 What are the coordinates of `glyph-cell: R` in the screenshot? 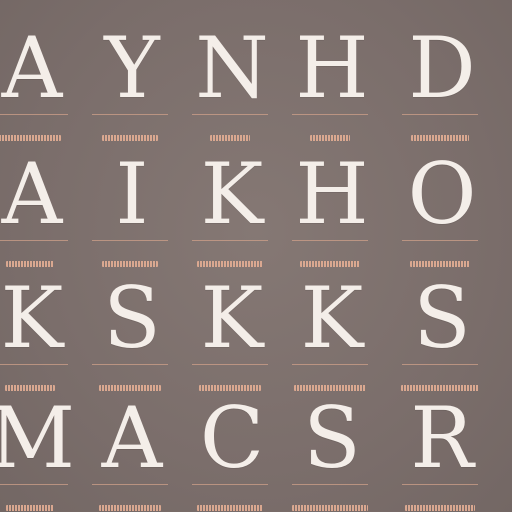 It's located at (440, 444).